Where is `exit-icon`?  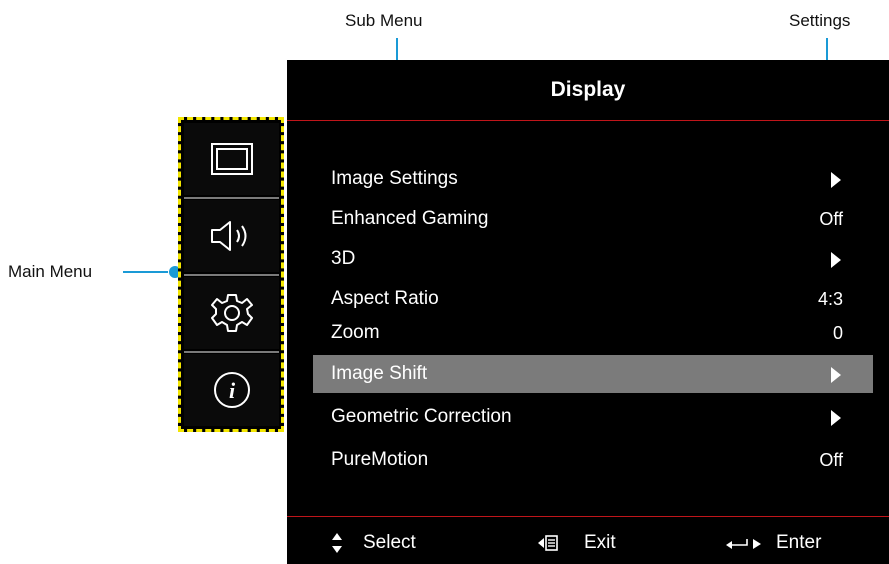
exit-icon is located at coordinates (548, 543).